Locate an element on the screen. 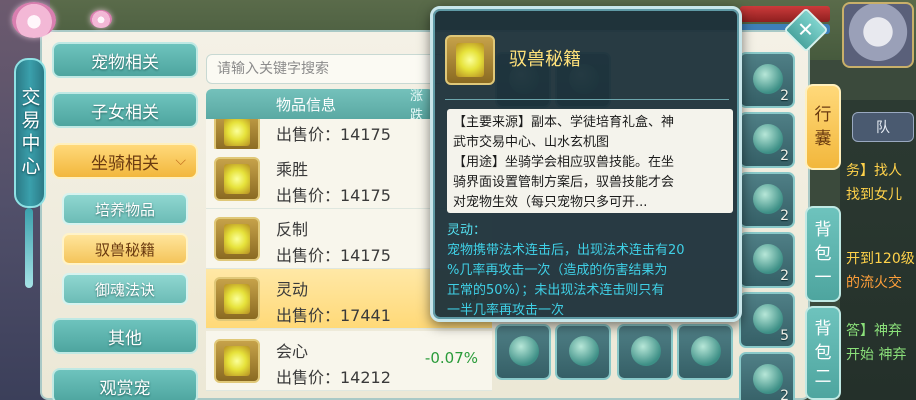 Image resolution: width=916 pixels, height=400 pixels. team-button-label: 队 is located at coordinates (883, 128).